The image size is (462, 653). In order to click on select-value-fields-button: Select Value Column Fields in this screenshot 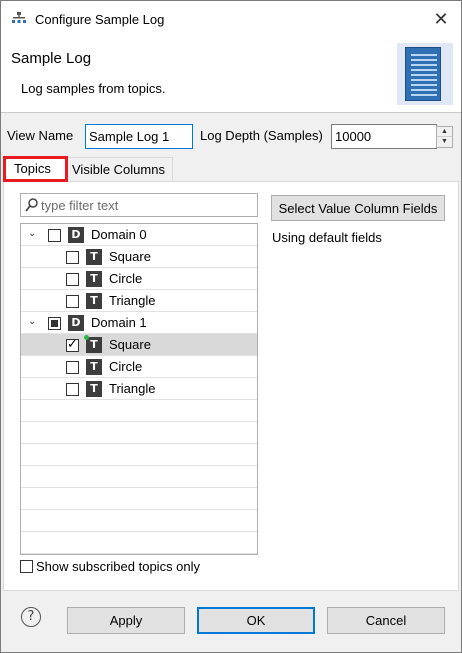, I will do `click(358, 208)`.